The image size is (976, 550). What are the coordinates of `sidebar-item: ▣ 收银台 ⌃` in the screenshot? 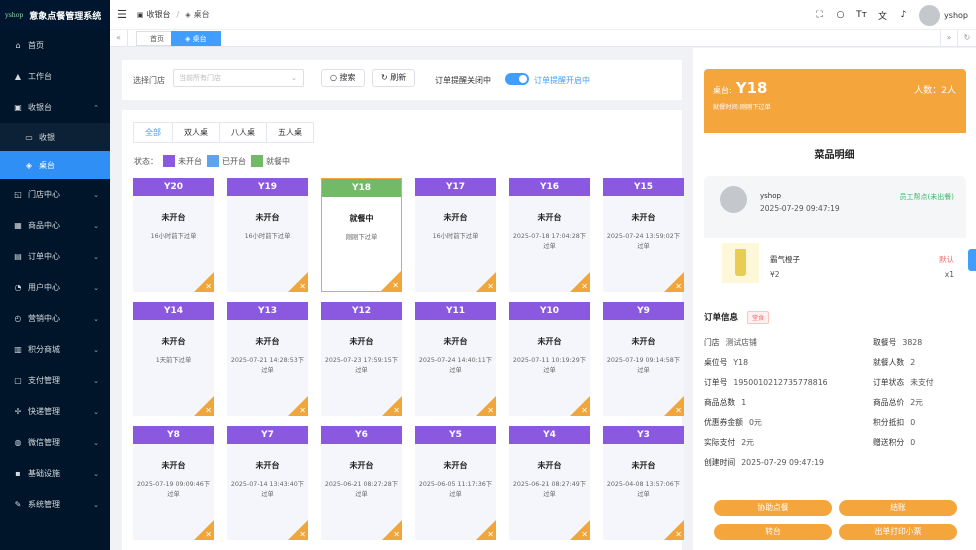 It's located at (55, 107).